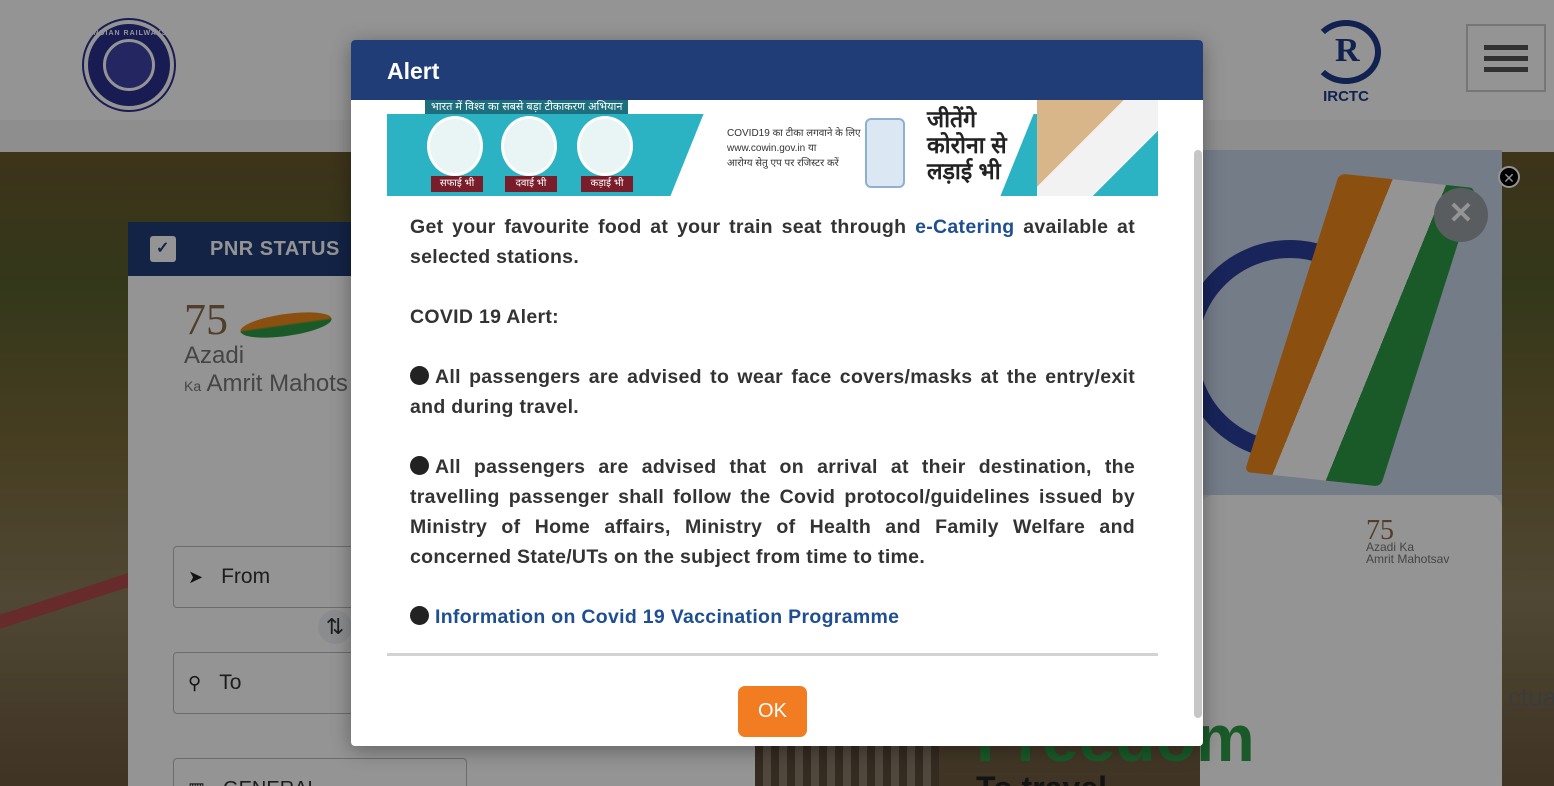  I want to click on ecatering-link: e-Catering, so click(964, 227).